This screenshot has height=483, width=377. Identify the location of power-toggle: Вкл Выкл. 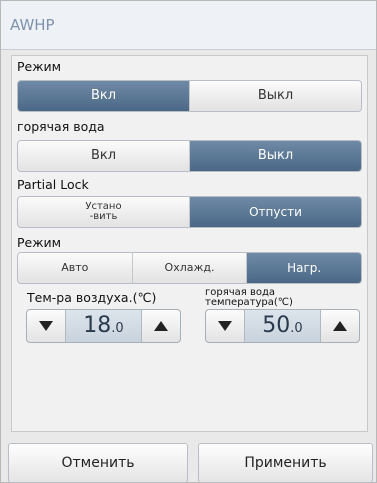
(189, 96).